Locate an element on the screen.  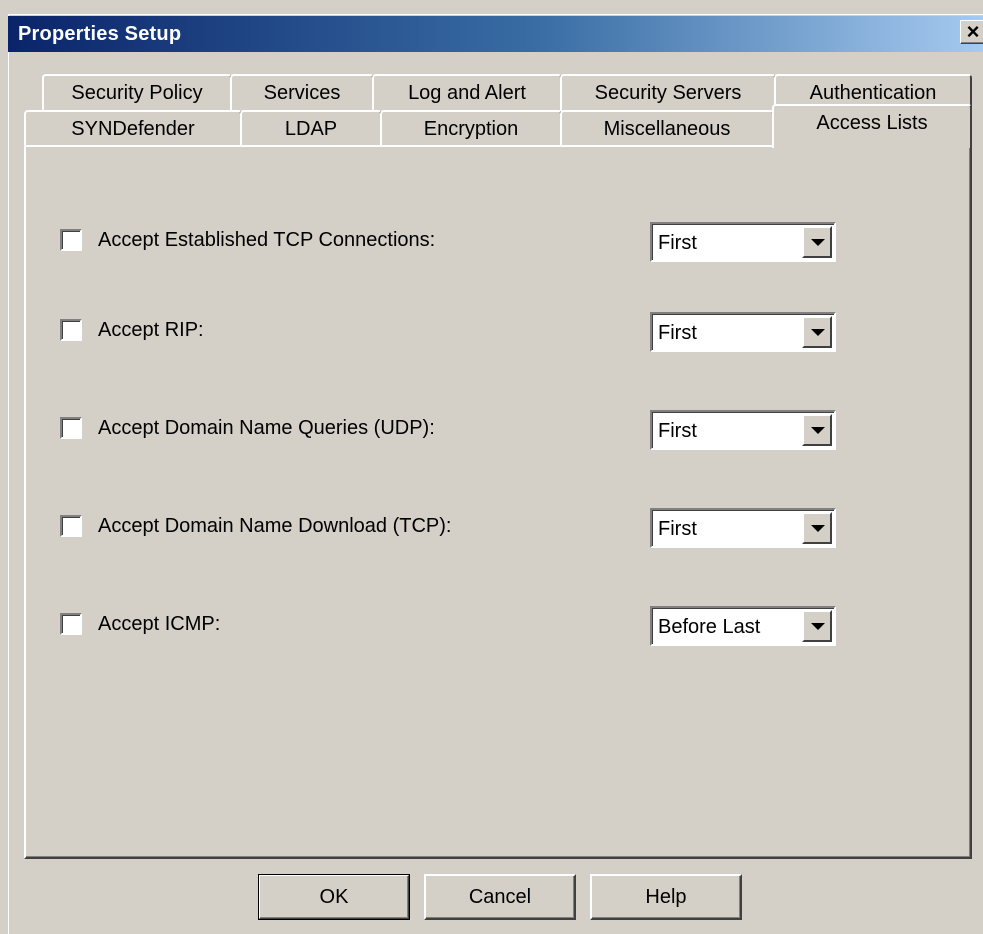
accept-rip-label: Accept RIP: is located at coordinates (151, 330).